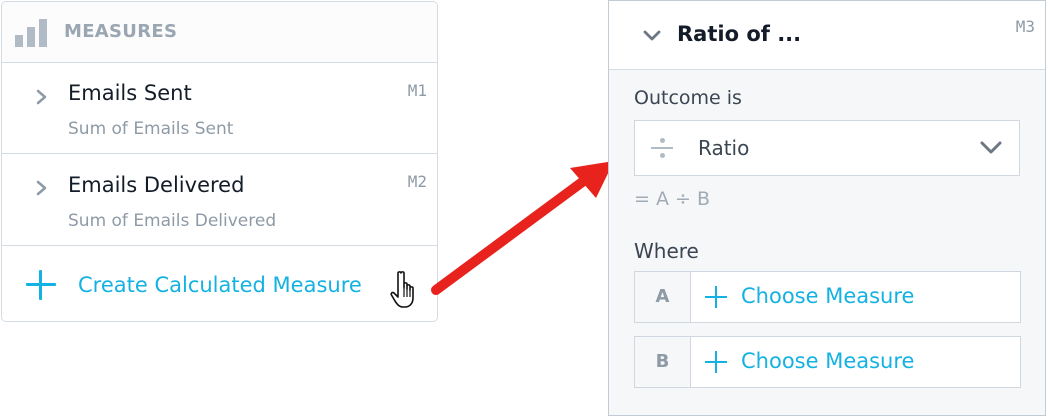 The width and height of the screenshot is (1048, 416). Describe the element at coordinates (827, 35) in the screenshot. I see `calculated-measure-header: Ratio of ... M3` at that location.